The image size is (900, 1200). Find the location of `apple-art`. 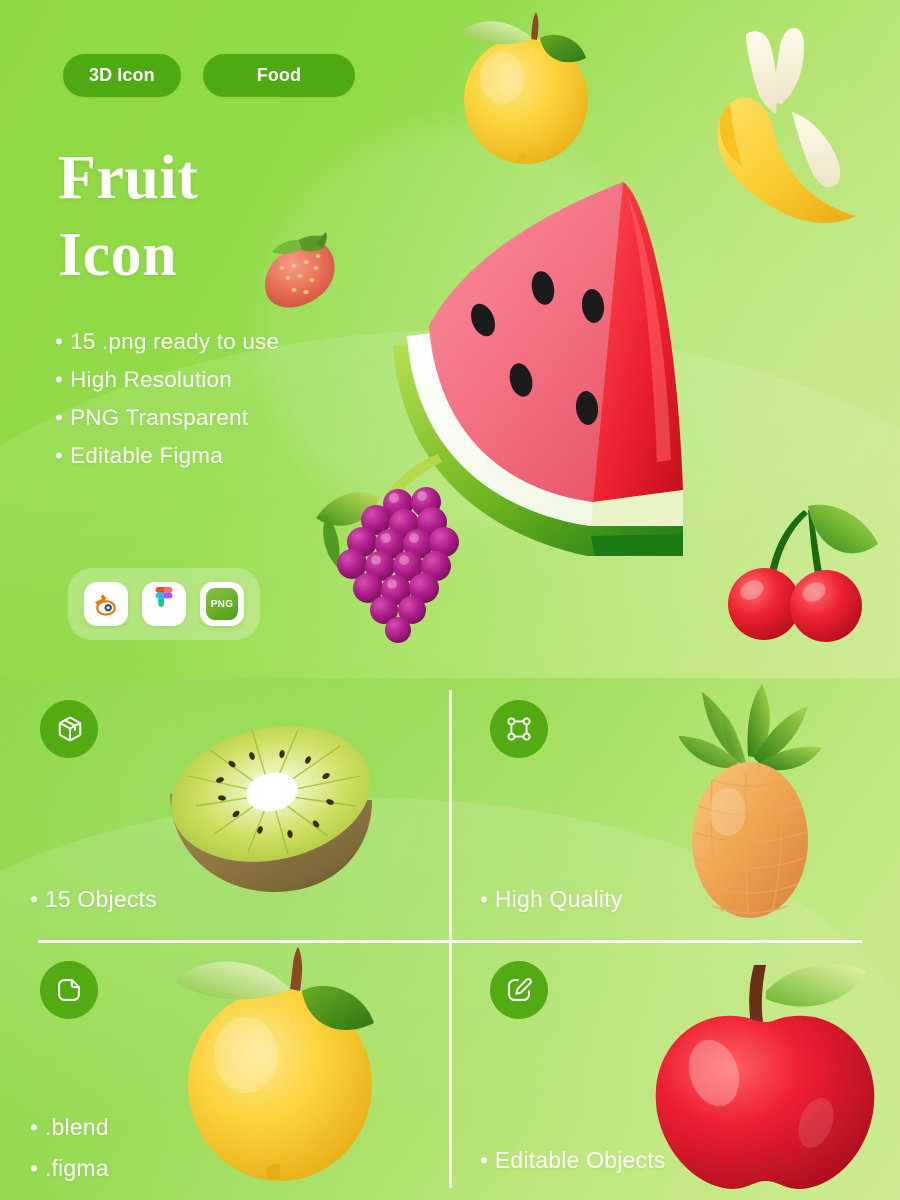

apple-art is located at coordinates (765, 1076).